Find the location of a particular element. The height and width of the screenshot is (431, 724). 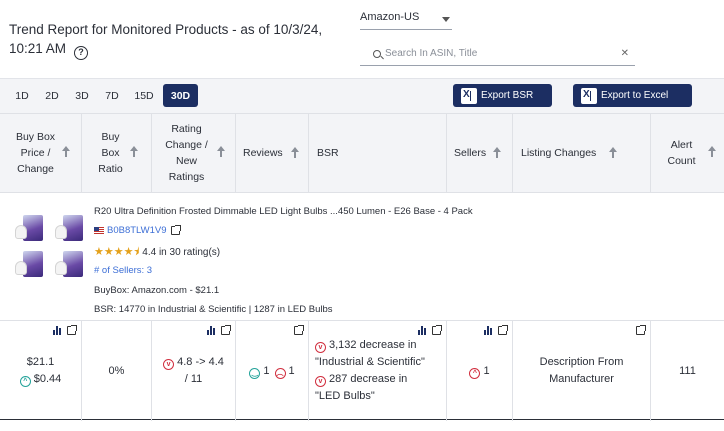

col-label: Alert Count is located at coordinates (681, 153).